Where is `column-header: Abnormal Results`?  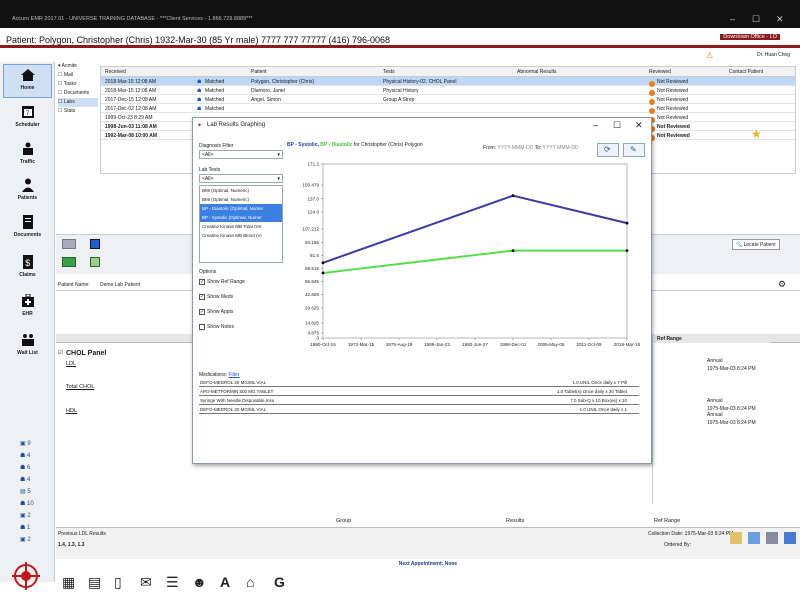
column-header: Abnormal Results is located at coordinates (536, 72).